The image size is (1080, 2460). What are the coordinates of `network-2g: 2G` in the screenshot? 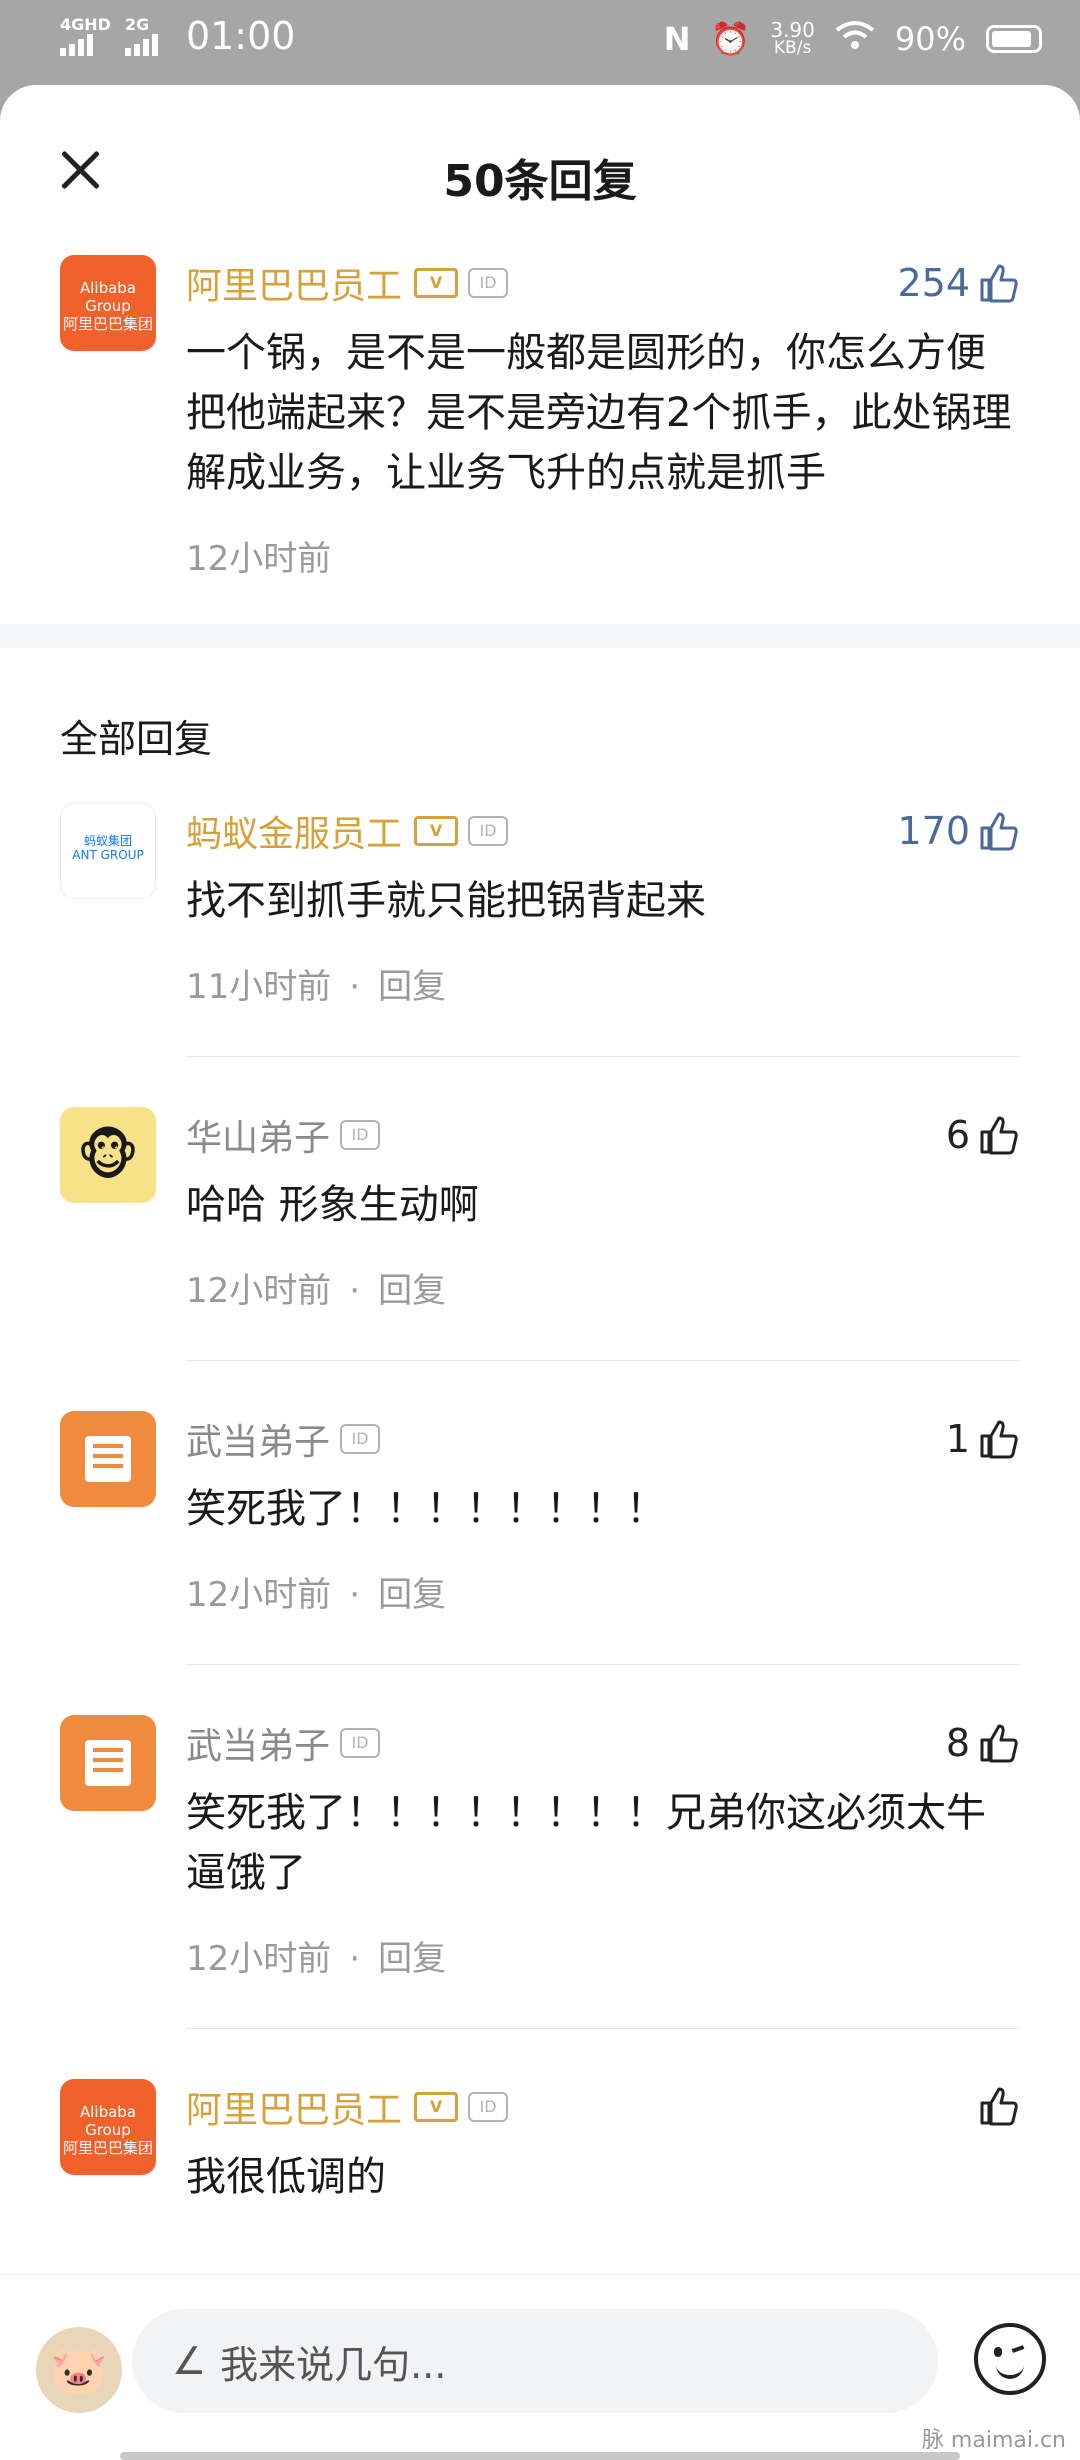 It's located at (141, 36).